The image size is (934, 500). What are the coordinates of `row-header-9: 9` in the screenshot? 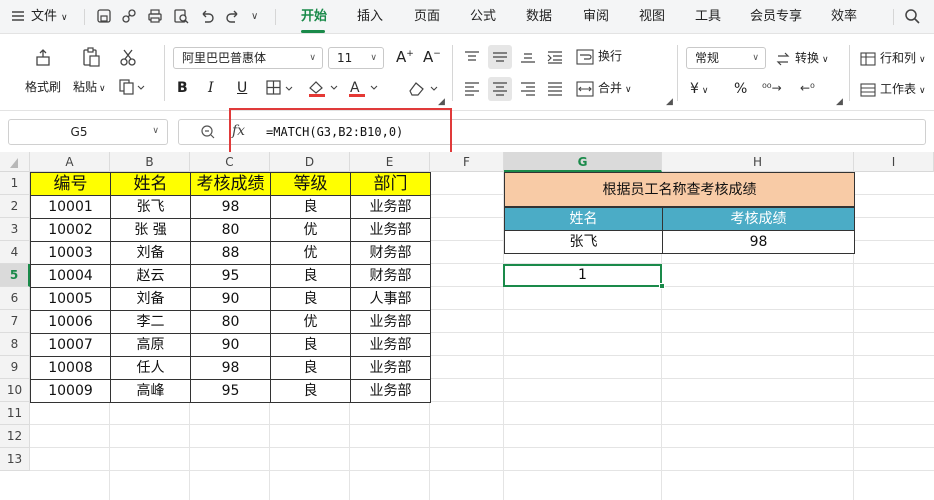 It's located at (15, 367).